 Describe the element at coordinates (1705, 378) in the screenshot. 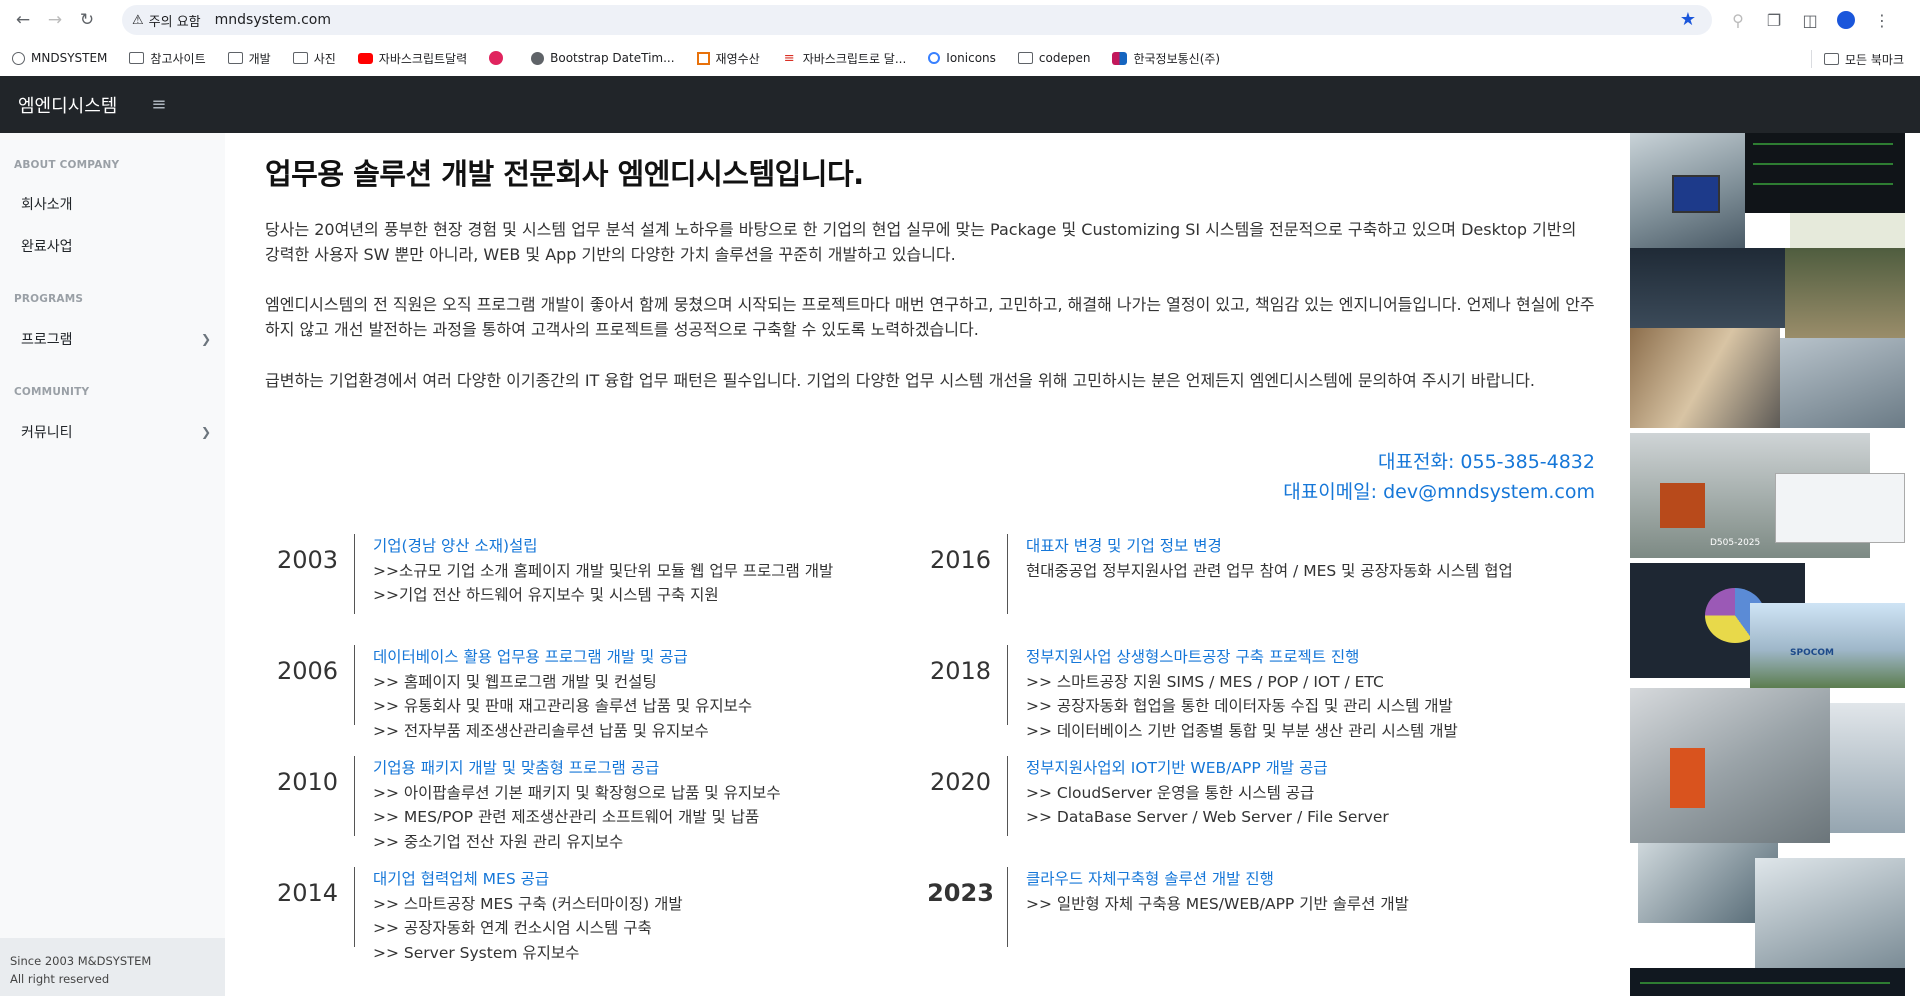

I see `machine-closeup-photo` at that location.